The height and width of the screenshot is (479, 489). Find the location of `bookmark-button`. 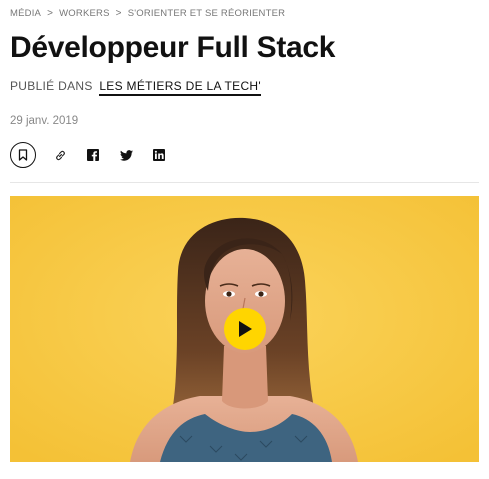

bookmark-button is located at coordinates (23, 155).